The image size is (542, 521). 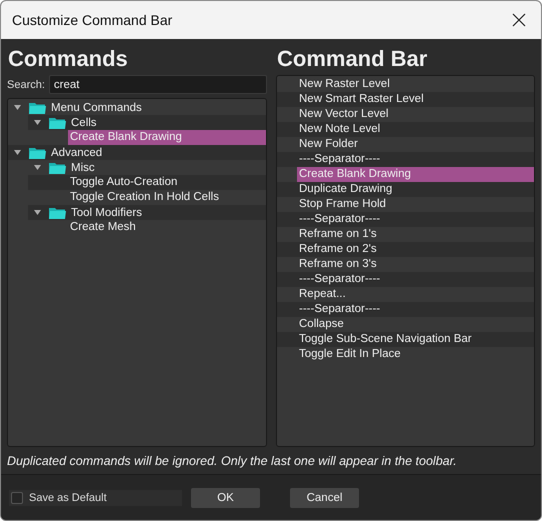 I want to click on tree-folder-label: Menu Commands, so click(x=96, y=108).